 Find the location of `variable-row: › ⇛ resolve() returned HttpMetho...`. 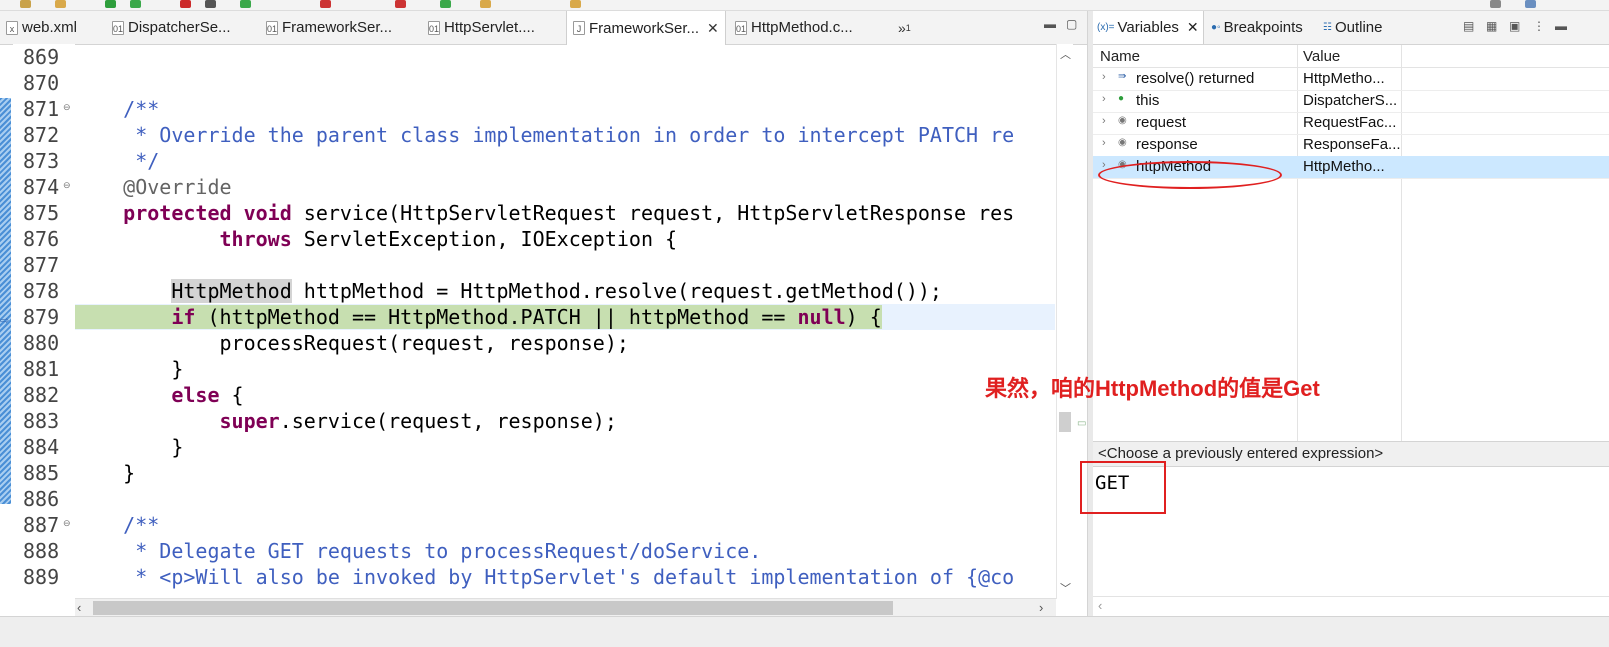

variable-row: › ⇛ resolve() returned HttpMetho... is located at coordinates (1351, 79).